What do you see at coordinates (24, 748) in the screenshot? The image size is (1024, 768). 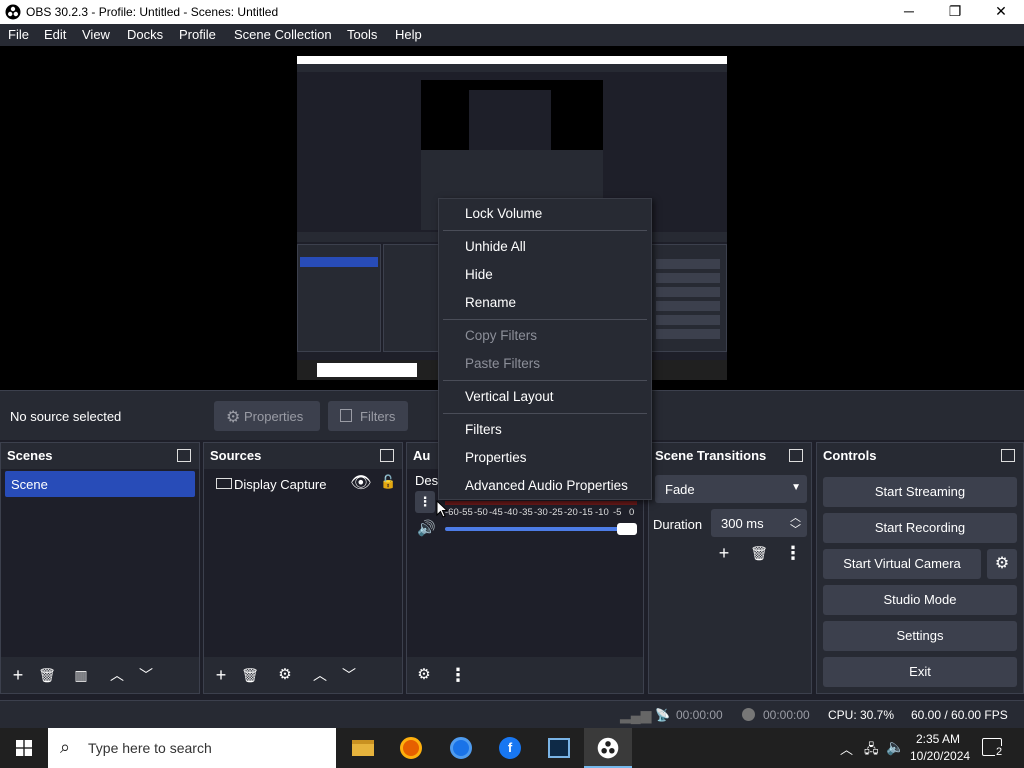 I see `windows-start-icon` at bounding box center [24, 748].